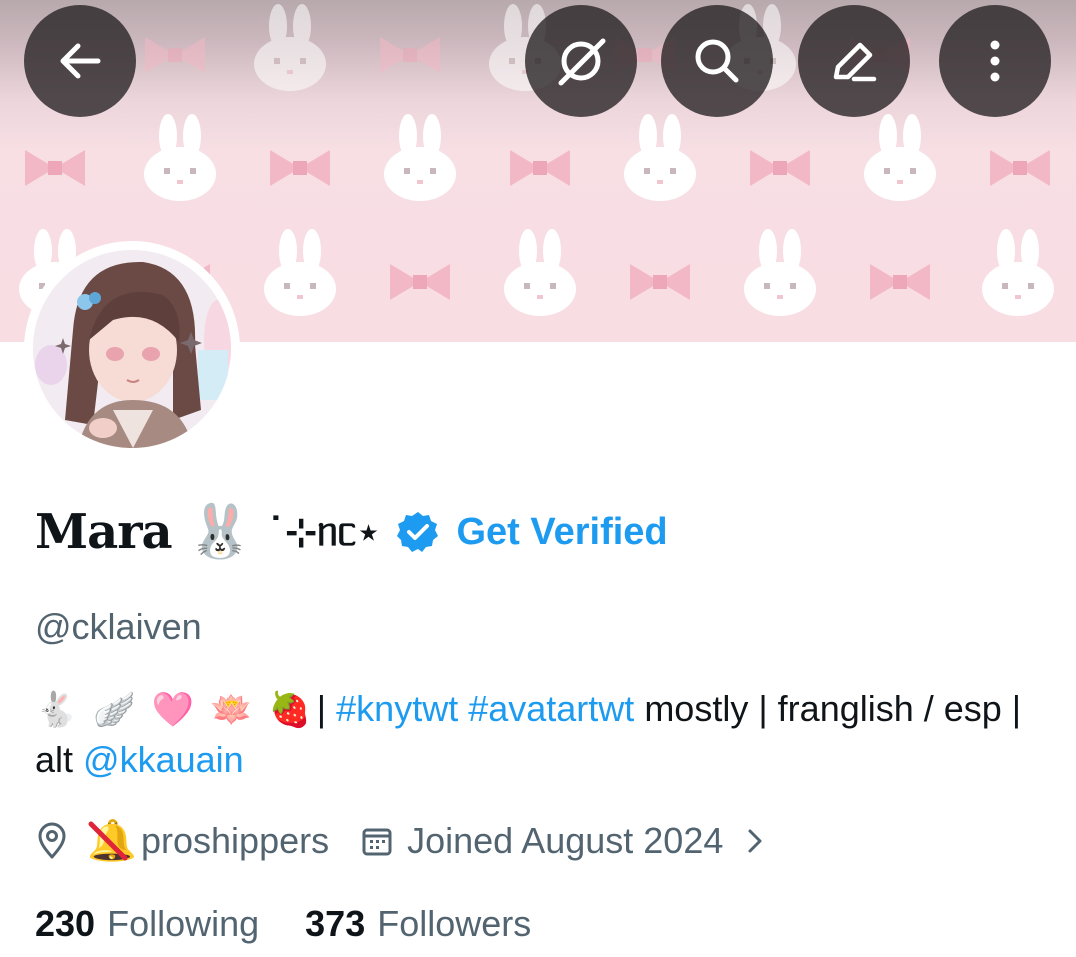 This screenshot has height=957, width=1076. Describe the element at coordinates (397, 708) in the screenshot. I see `hashtag-knytwt: #knytwt` at that location.